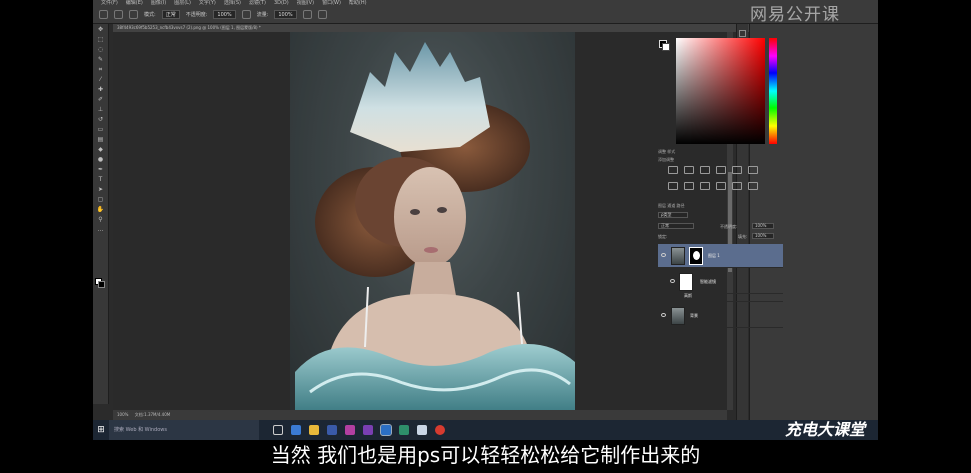 This screenshot has width=971, height=473. Describe the element at coordinates (118, 14) in the screenshot. I see `brush-preset-icon` at that location.